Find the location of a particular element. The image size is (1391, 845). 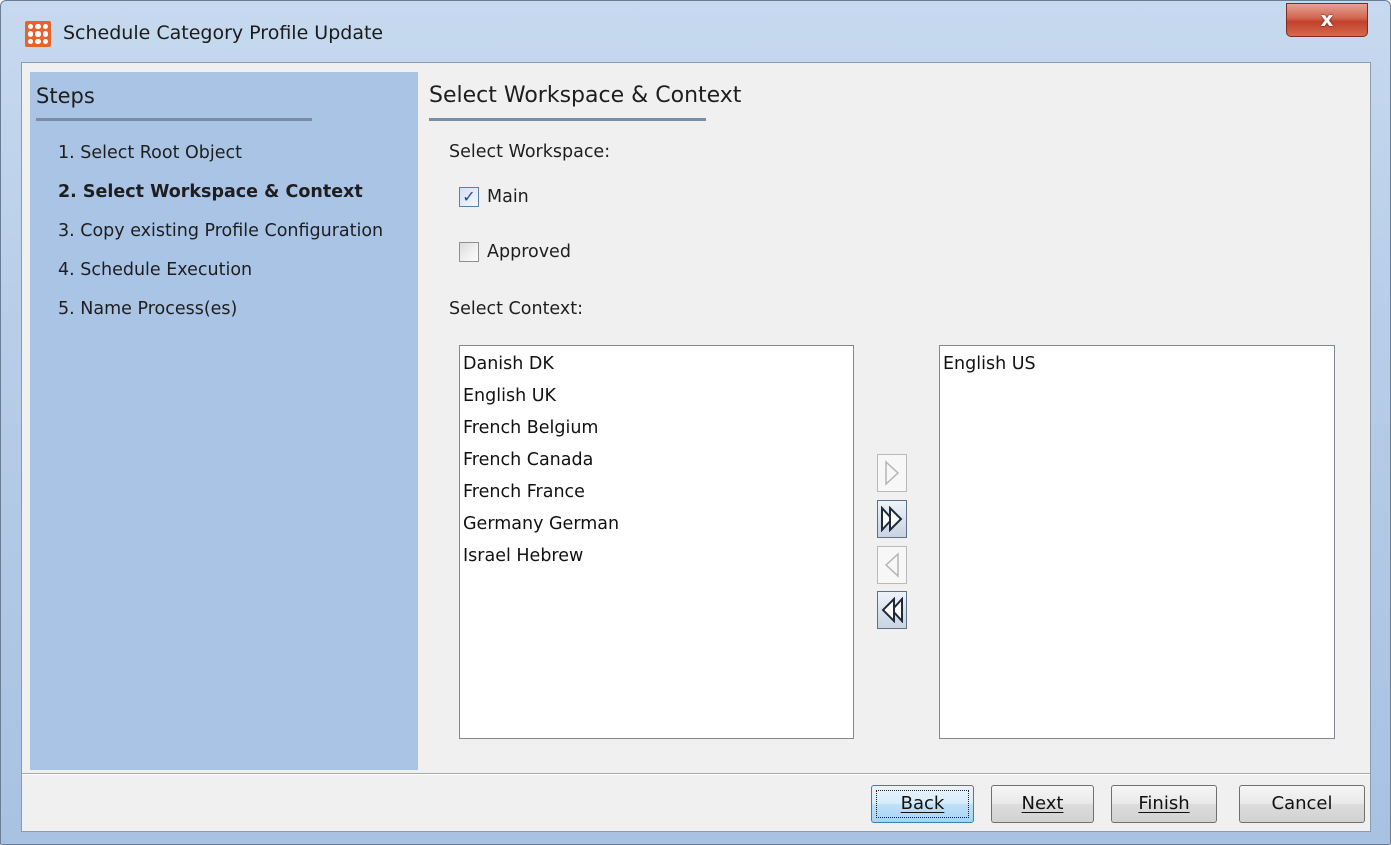

title-bar: Schedule Category Profile Update x is located at coordinates (695, 32).